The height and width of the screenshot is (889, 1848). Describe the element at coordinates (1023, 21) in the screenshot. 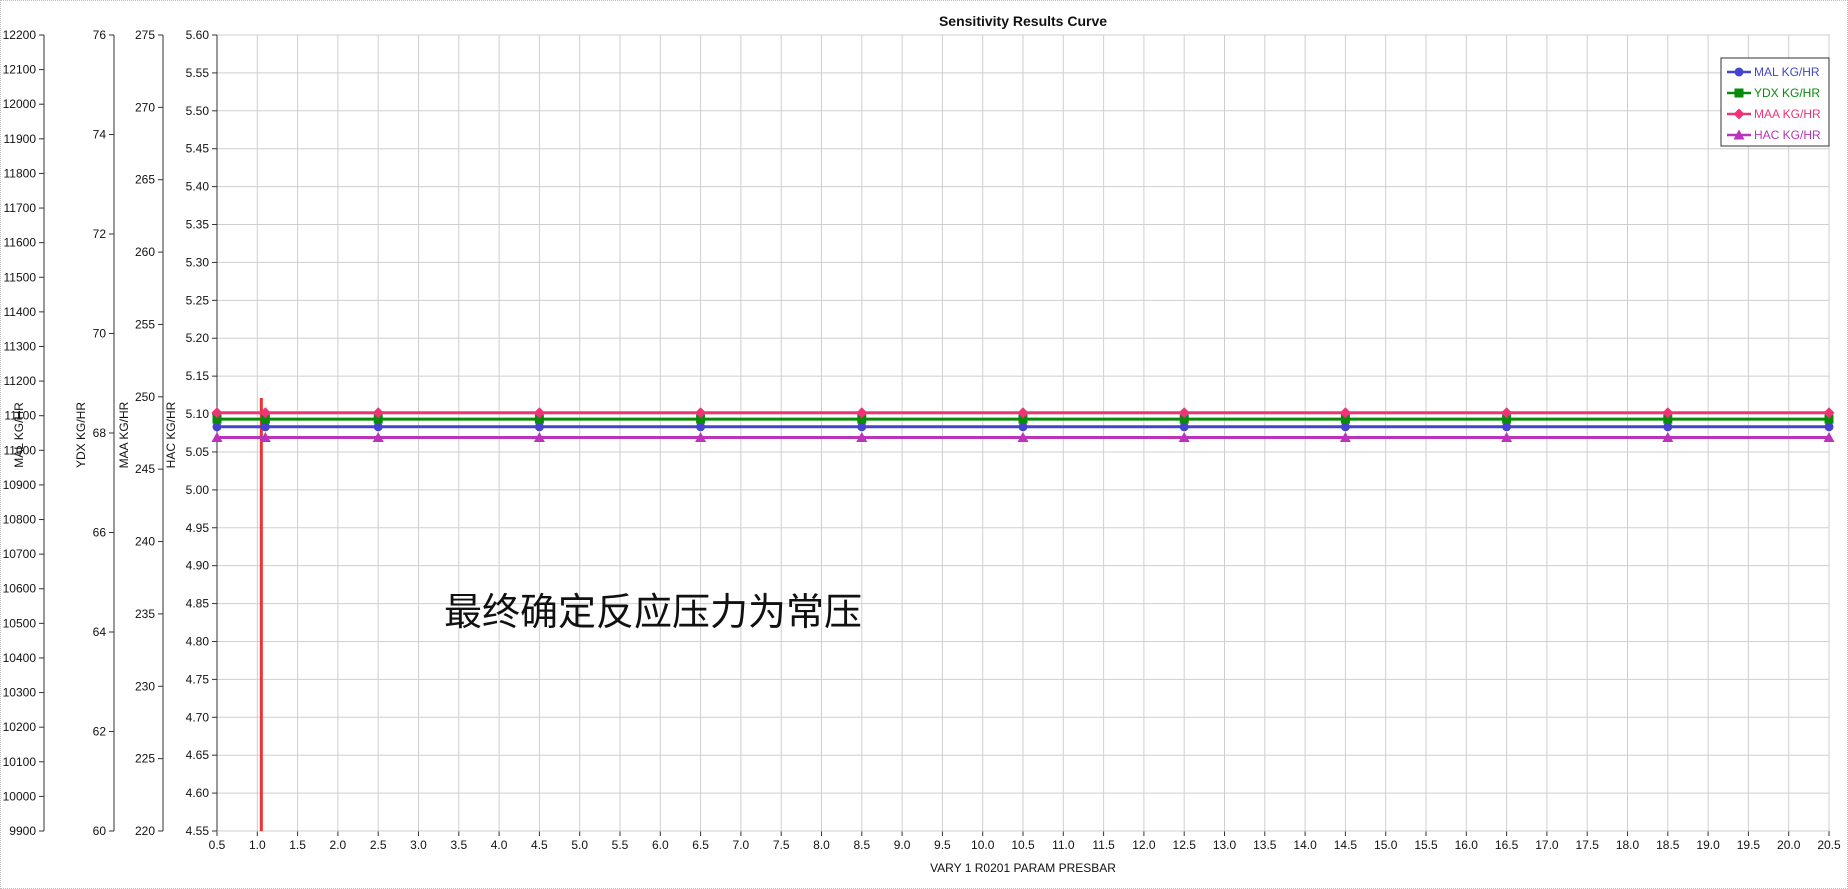

I see `chart-title: Sensitivity Results Curve` at that location.